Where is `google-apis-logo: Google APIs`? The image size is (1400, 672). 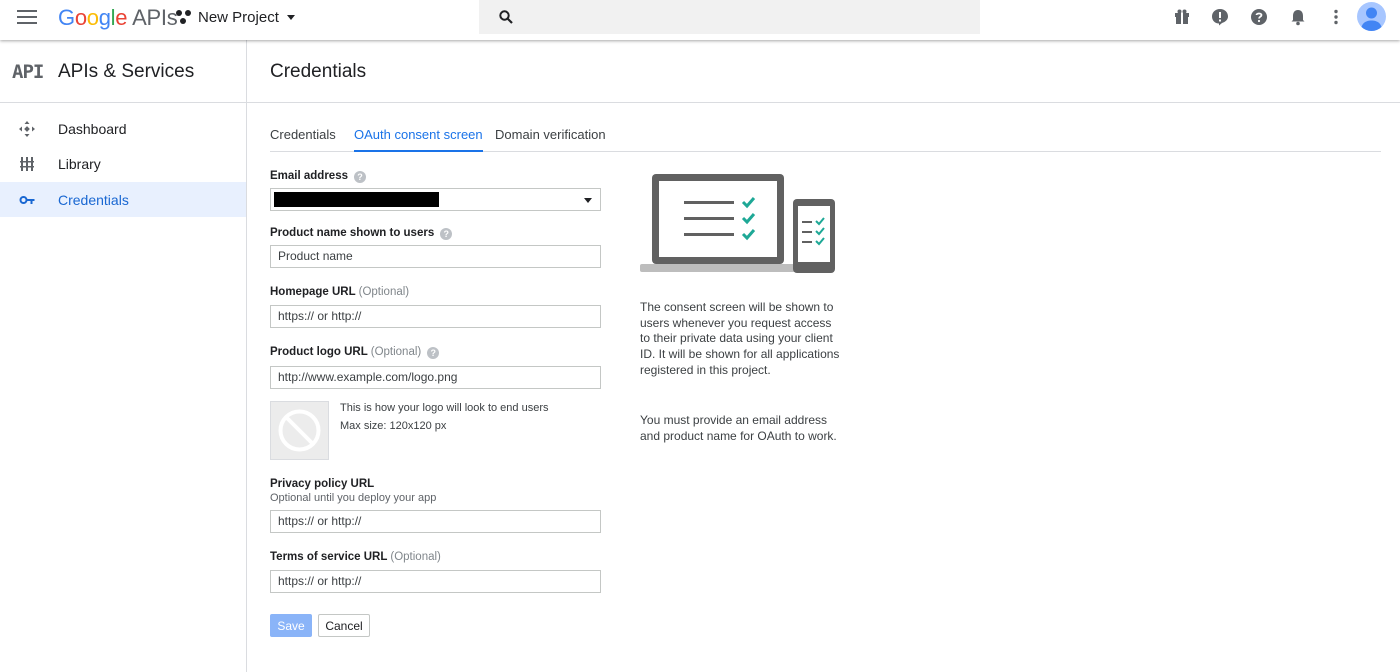 google-apis-logo: Google APIs is located at coordinates (118, 18).